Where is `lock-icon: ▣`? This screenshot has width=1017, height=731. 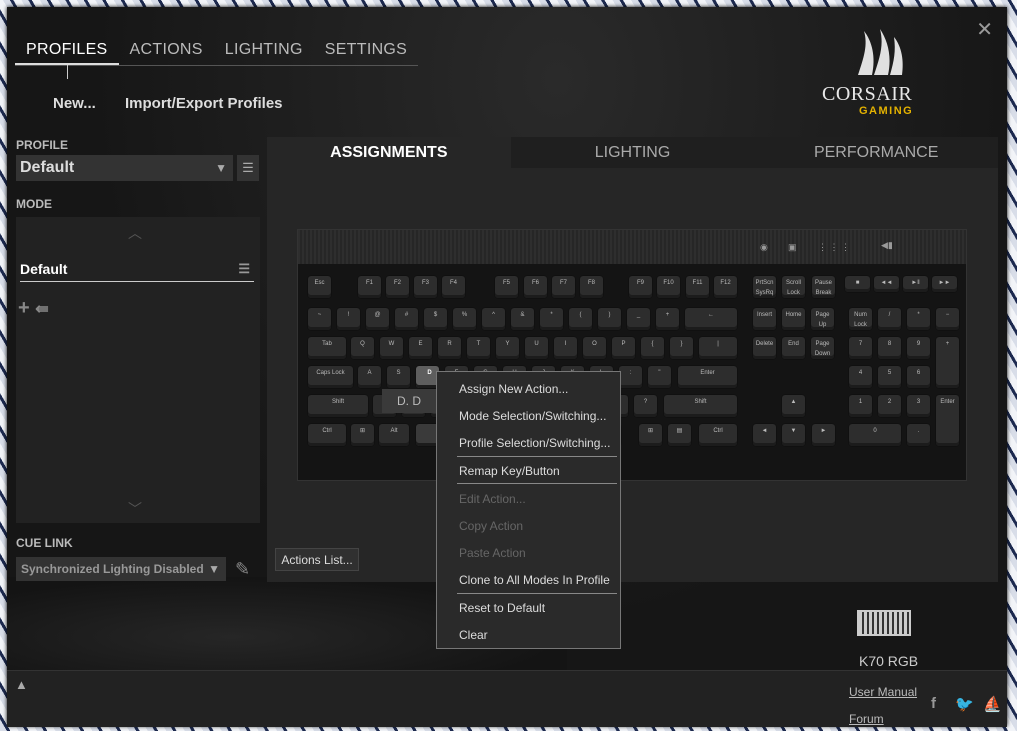
lock-icon: ▣ is located at coordinates (792, 247).